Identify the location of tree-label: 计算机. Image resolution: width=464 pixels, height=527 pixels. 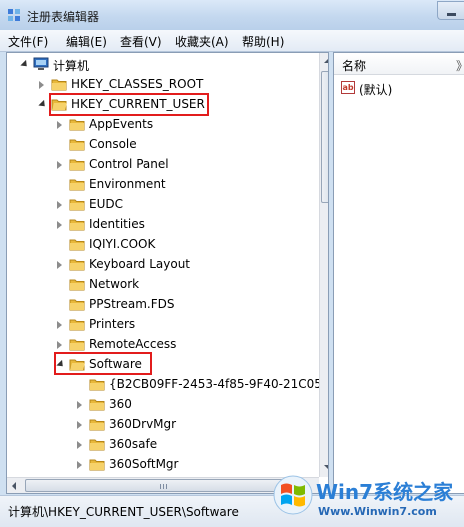
(71, 66).